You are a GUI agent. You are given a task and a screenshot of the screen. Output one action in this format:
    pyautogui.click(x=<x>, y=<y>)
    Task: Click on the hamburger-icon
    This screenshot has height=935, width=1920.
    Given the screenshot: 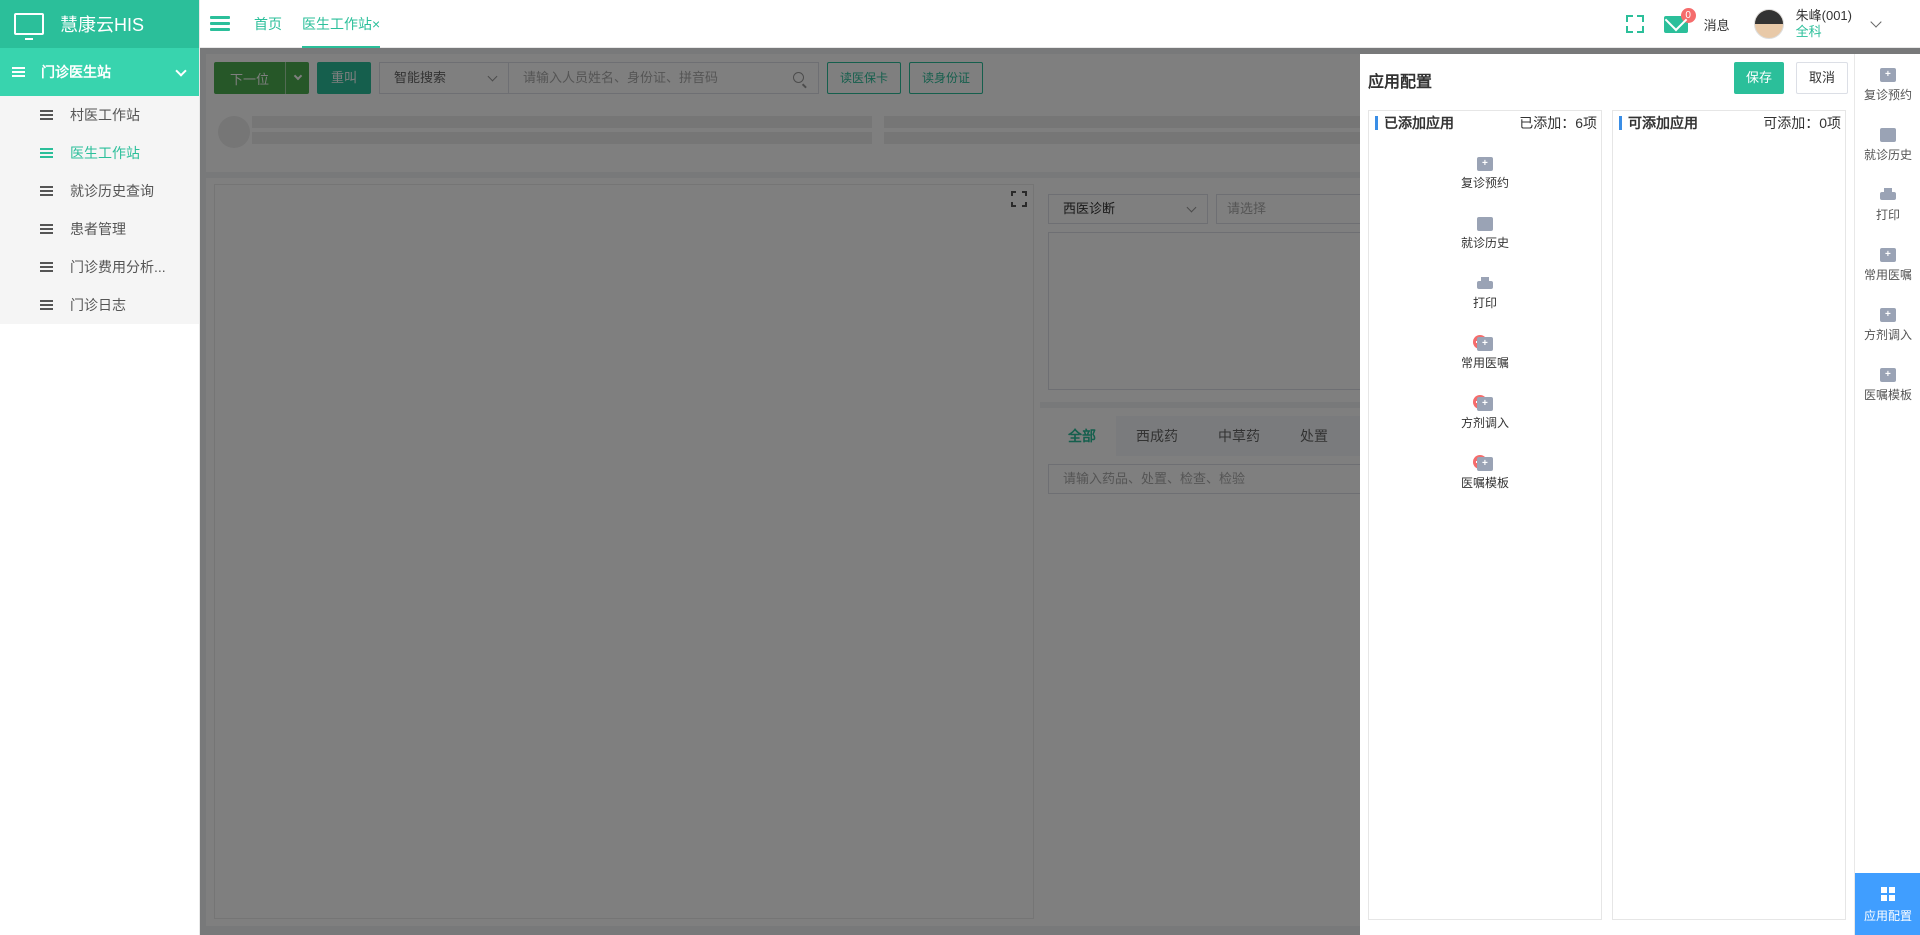 What is the action you would take?
    pyautogui.click(x=220, y=24)
    